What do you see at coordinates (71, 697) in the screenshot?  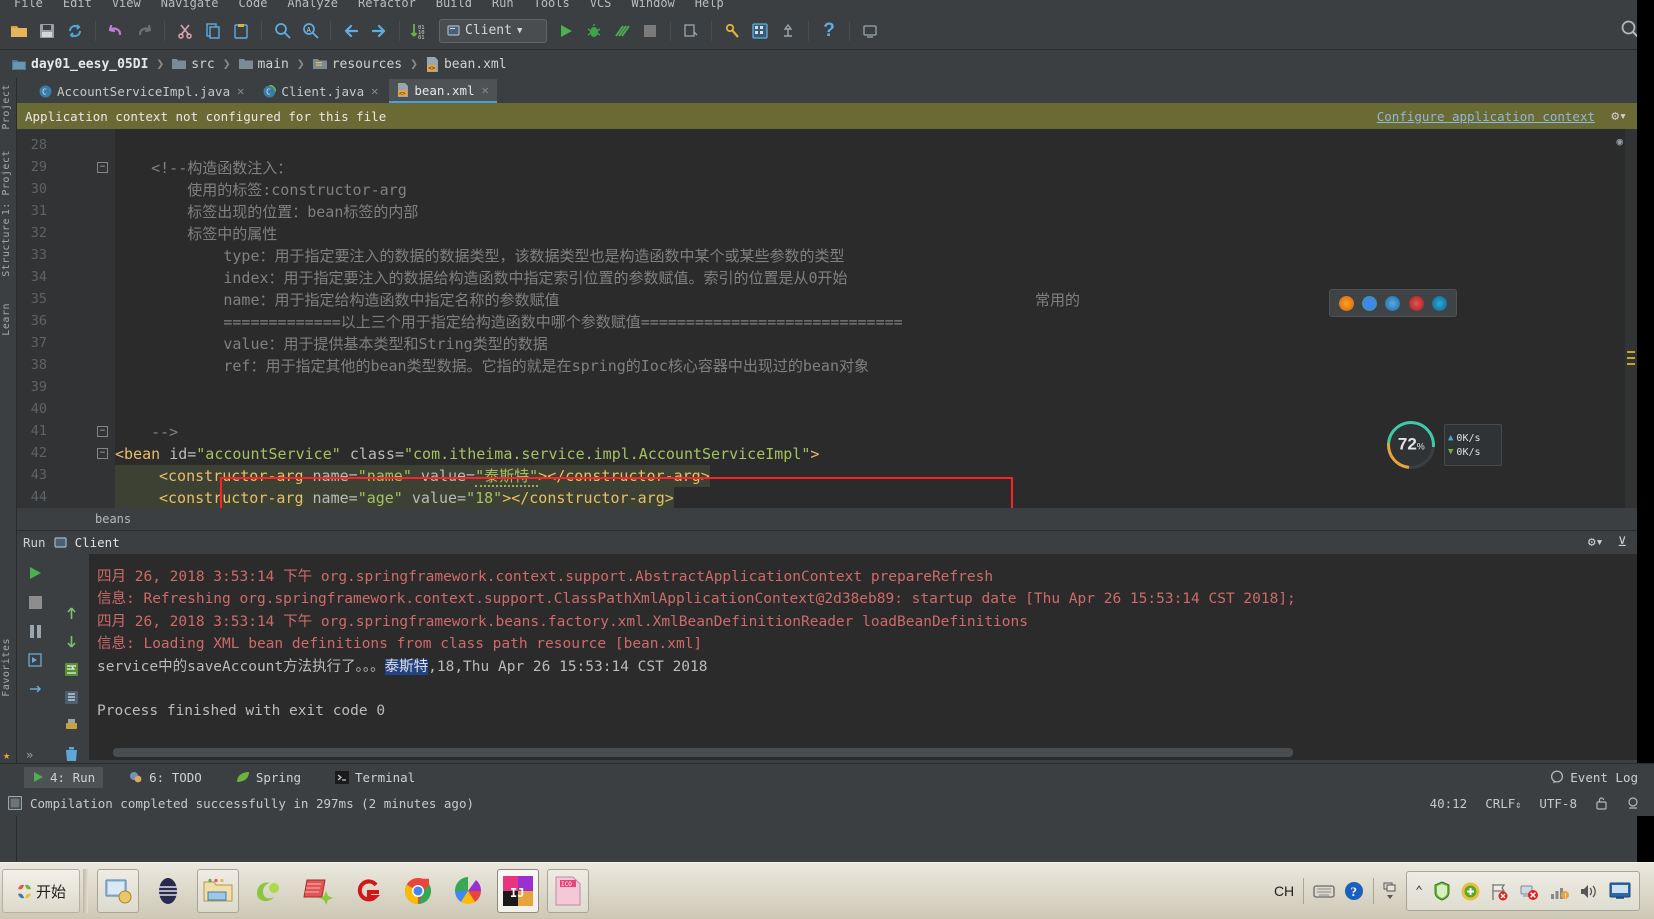 I see `scroll-end-icon` at bounding box center [71, 697].